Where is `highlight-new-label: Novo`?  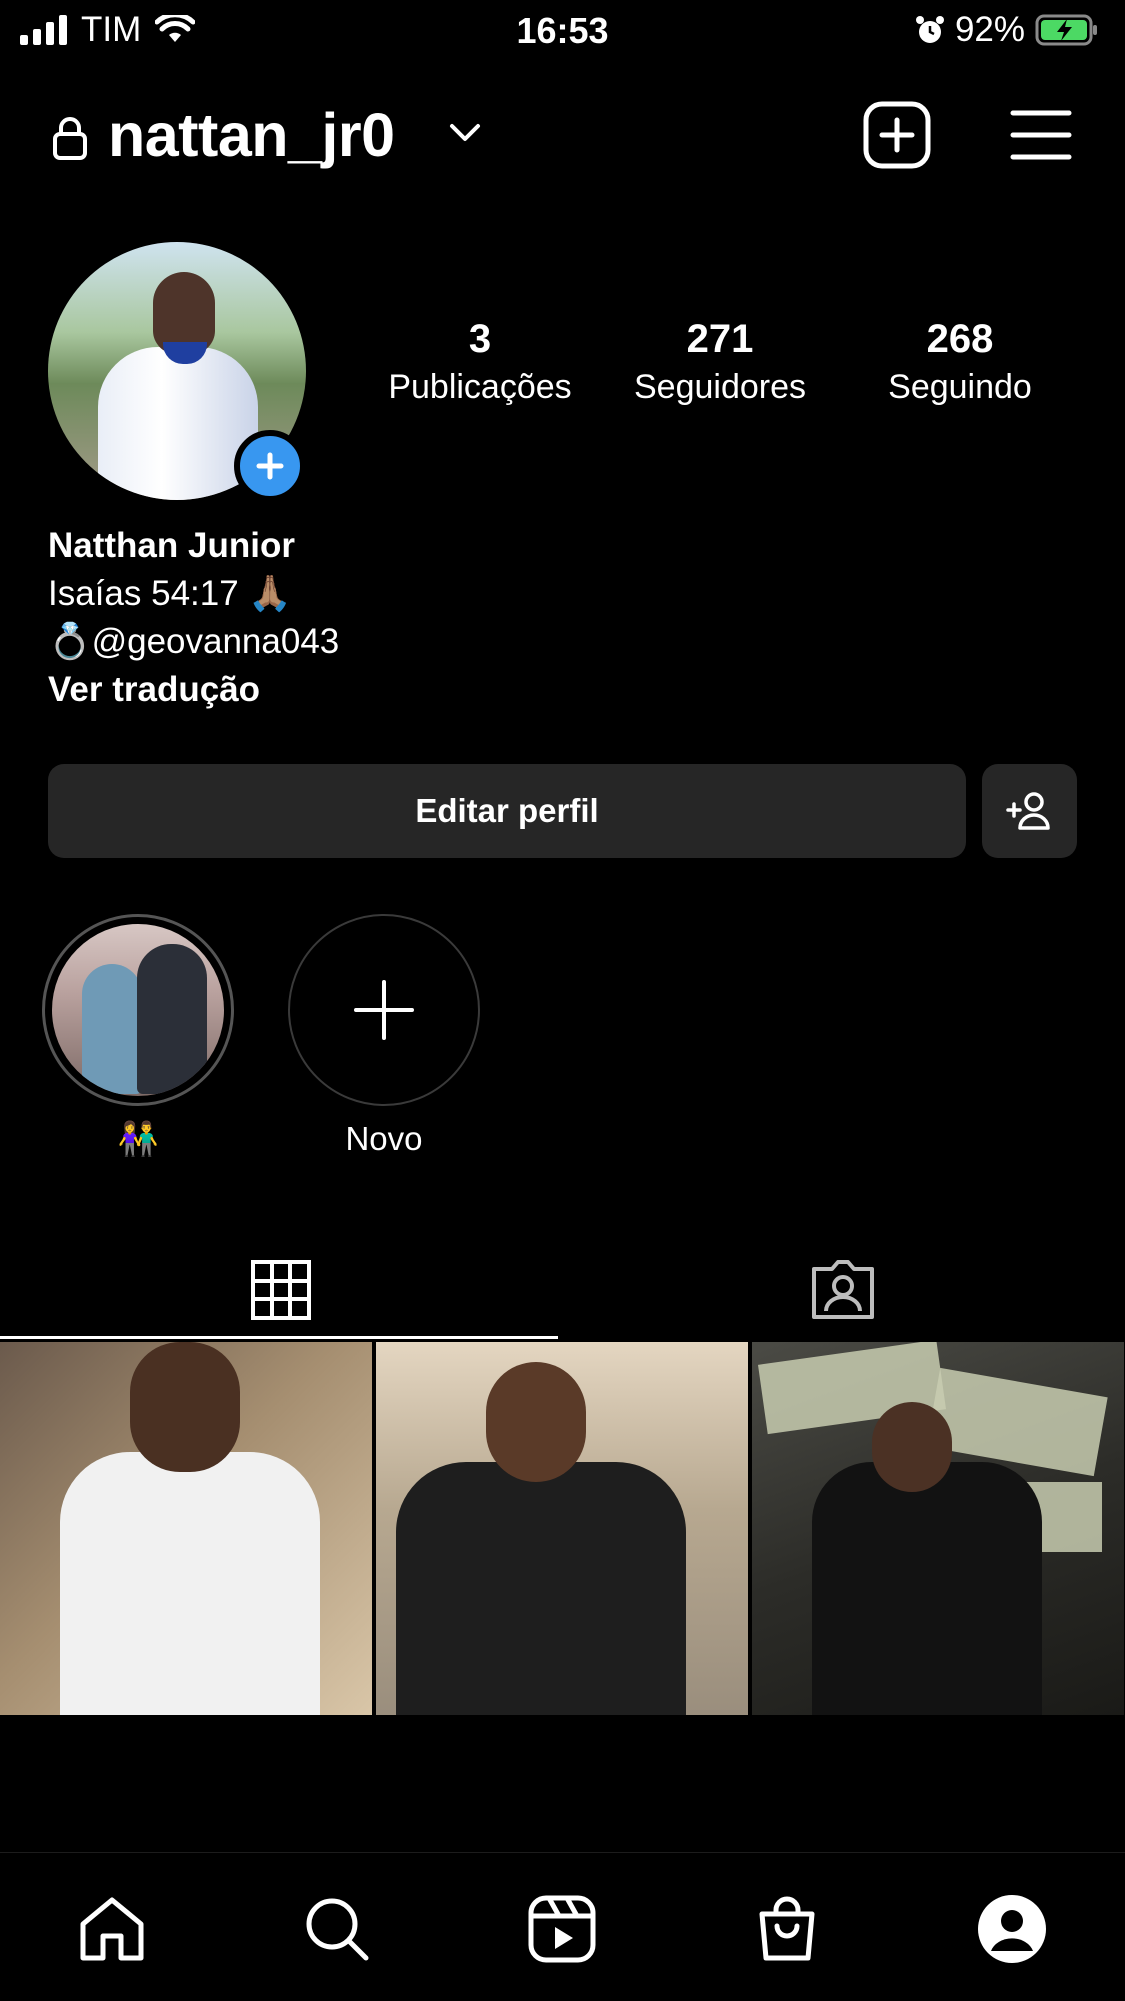 highlight-new-label: Novo is located at coordinates (384, 1138).